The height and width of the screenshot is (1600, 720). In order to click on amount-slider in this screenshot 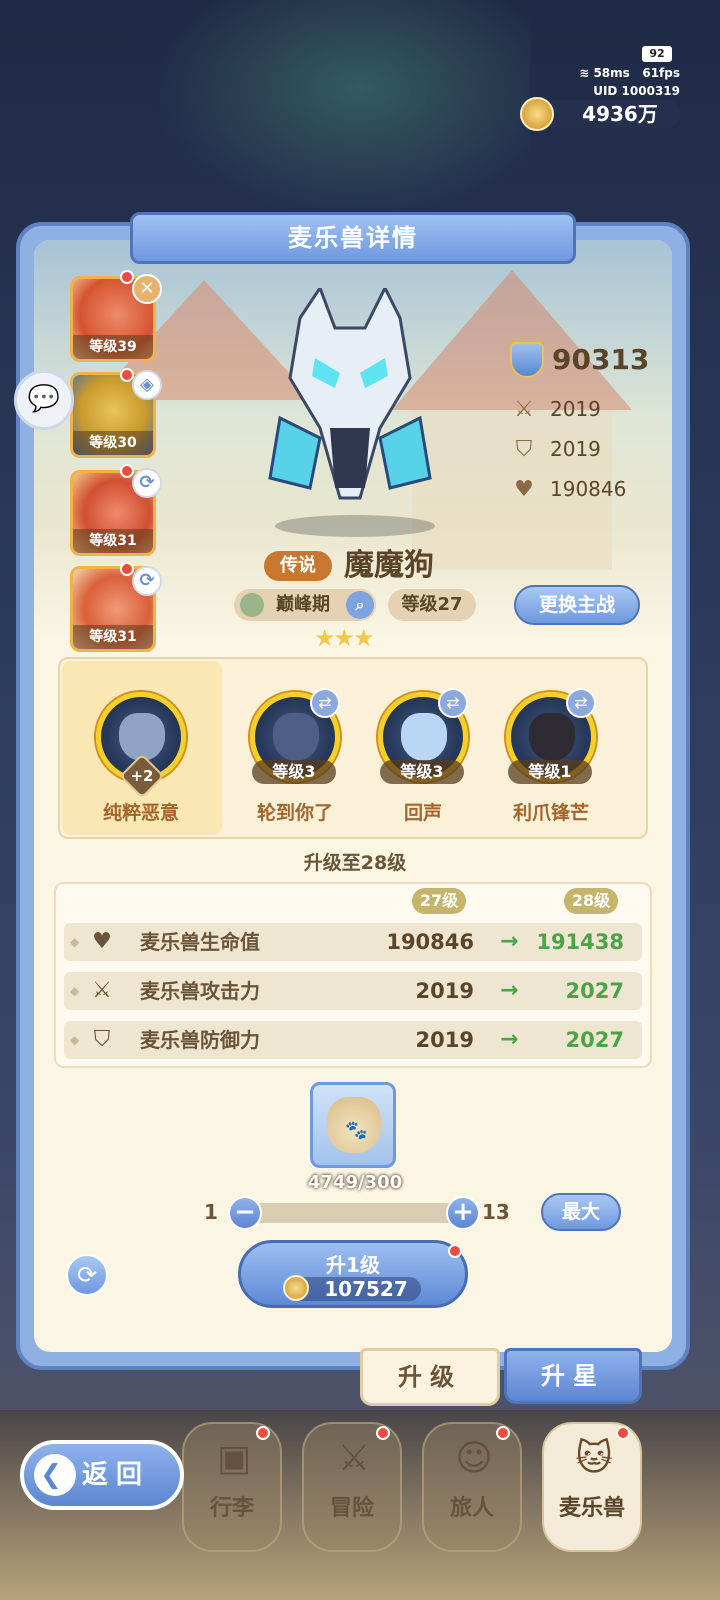, I will do `click(354, 1213)`.